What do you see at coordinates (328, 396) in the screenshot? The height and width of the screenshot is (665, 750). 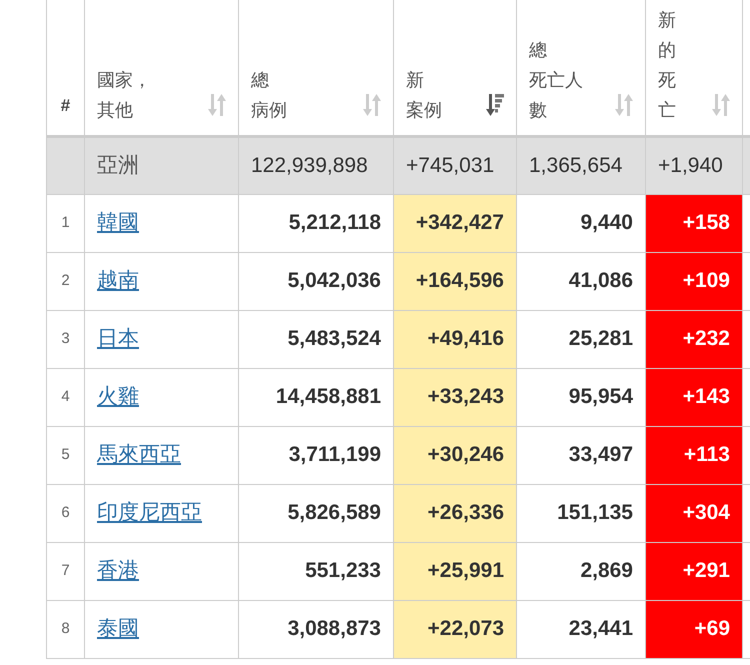 I see `table-cell: 14,458,881` at bounding box center [328, 396].